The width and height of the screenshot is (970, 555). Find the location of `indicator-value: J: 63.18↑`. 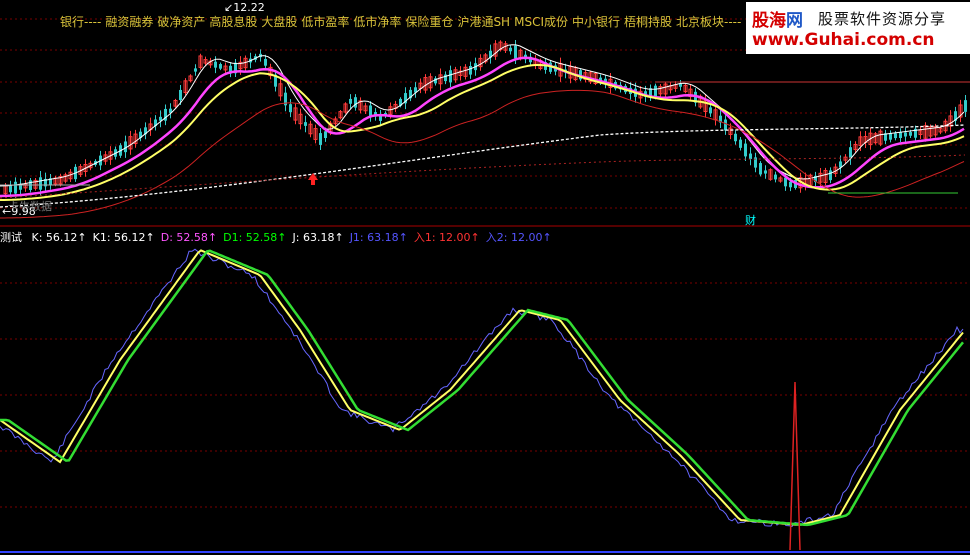

indicator-value: J: 63.18↑ is located at coordinates (318, 237).